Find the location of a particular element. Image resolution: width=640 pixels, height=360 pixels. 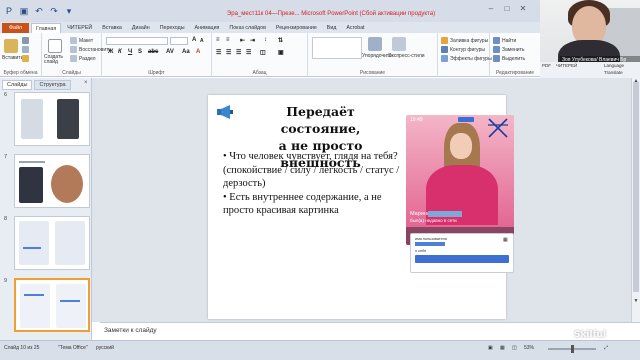

align-right-button: ☰ is located at coordinates (238, 52).